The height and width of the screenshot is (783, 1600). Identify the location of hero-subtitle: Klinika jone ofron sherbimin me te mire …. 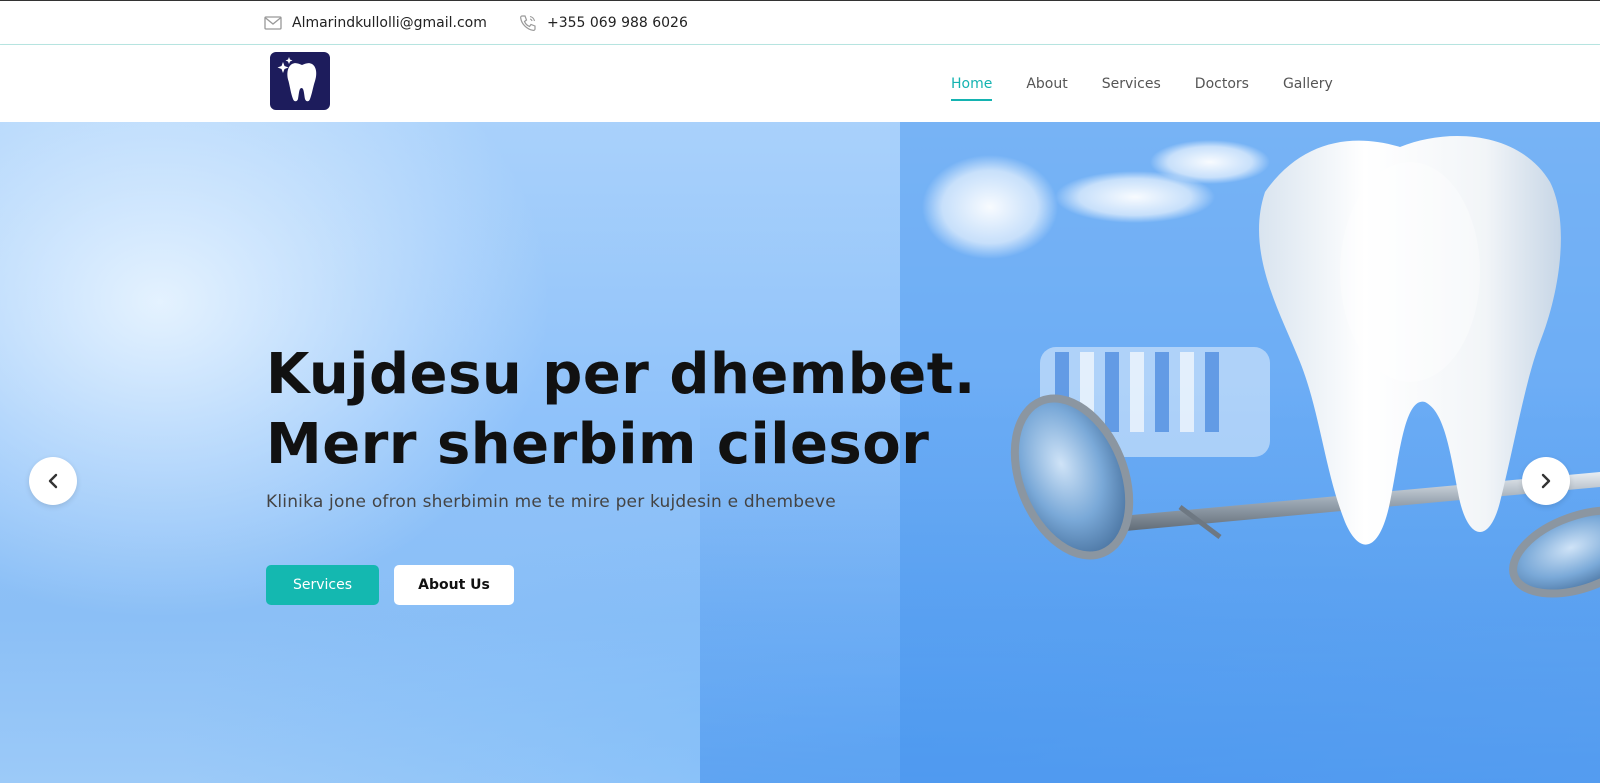
(551, 502).